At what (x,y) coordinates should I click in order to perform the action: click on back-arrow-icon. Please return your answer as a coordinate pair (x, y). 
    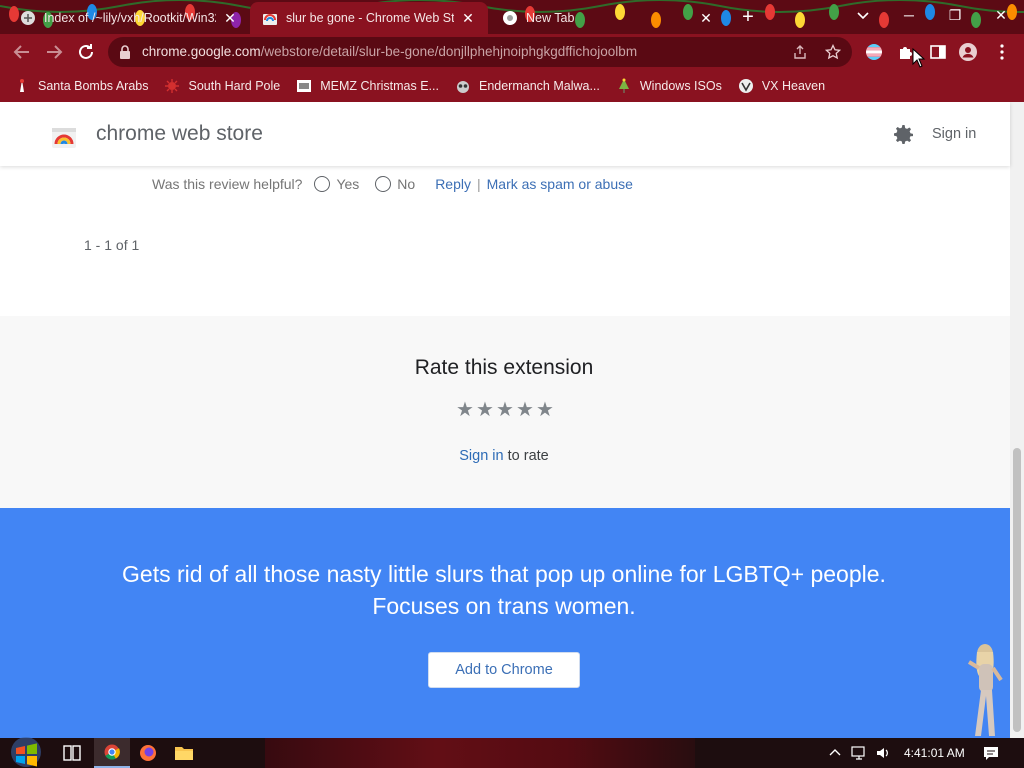
    Looking at the image, I should click on (22, 52).